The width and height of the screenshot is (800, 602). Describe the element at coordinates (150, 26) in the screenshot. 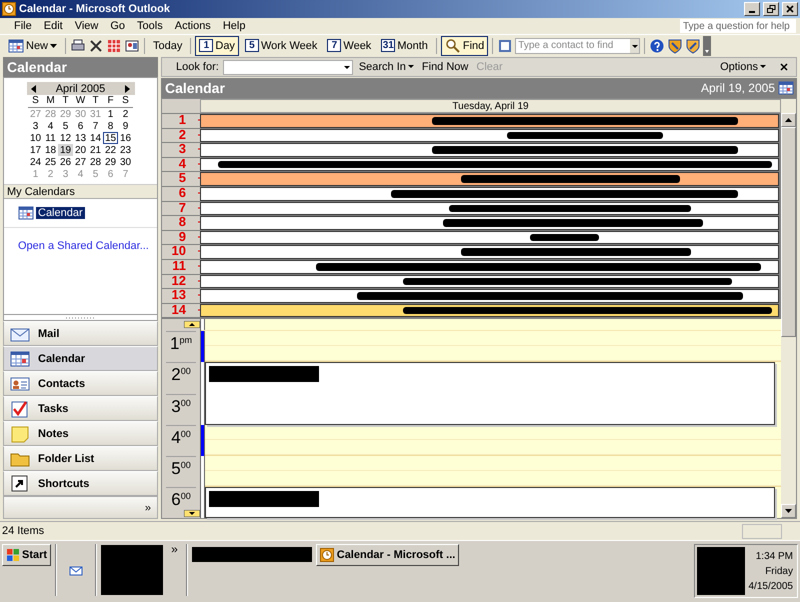

I see `menu-item: Tools` at that location.